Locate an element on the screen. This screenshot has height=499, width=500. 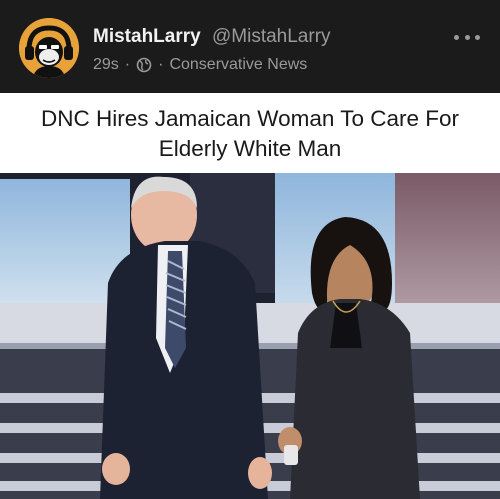
chimp-logo-icon is located at coordinates (49, 48).